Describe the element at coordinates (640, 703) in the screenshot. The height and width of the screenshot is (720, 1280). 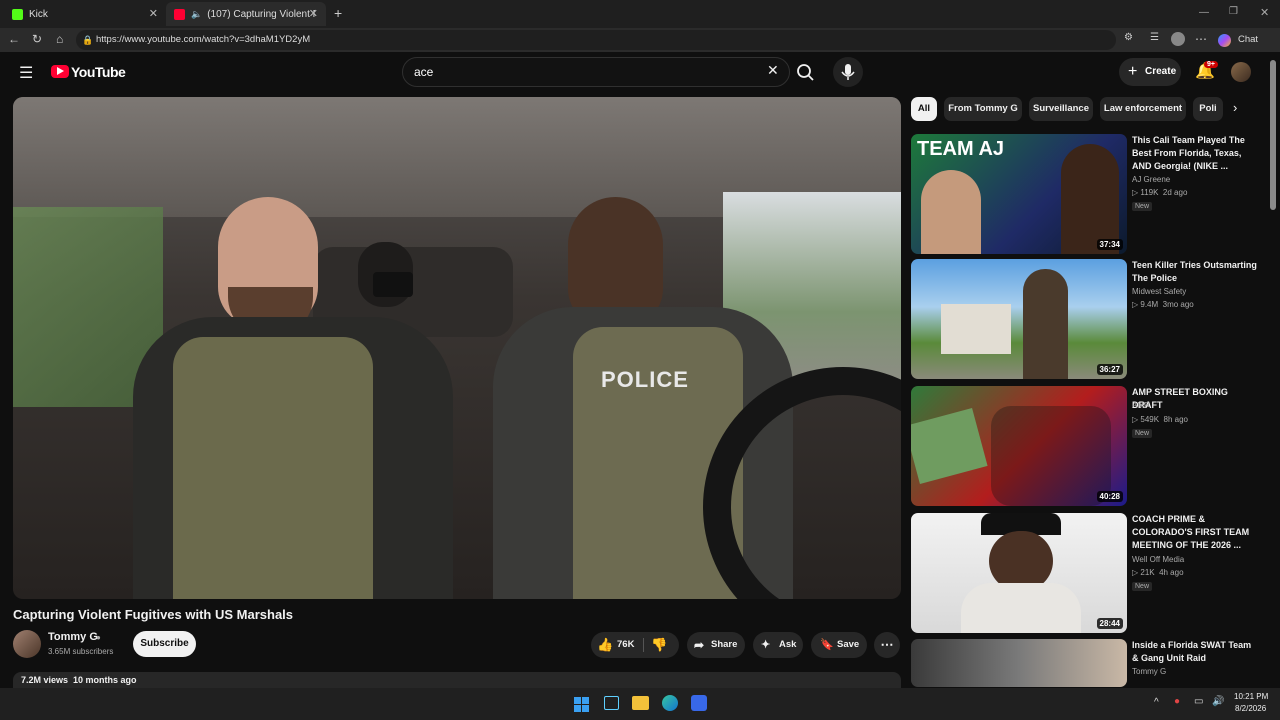
I see `file-explorer-icon` at that location.